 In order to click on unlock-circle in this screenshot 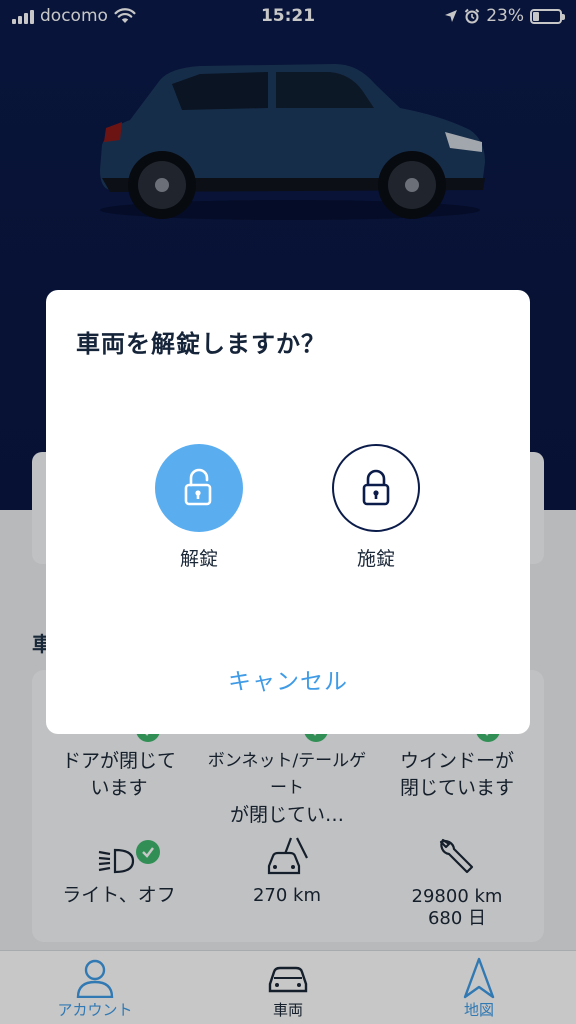, I will do `click(199, 488)`.